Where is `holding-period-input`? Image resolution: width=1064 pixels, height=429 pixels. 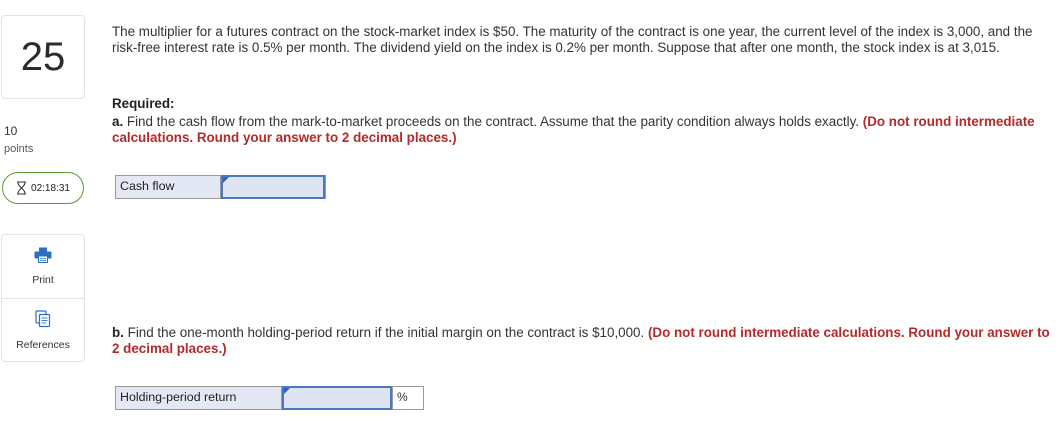 holding-period-input is located at coordinates (337, 398).